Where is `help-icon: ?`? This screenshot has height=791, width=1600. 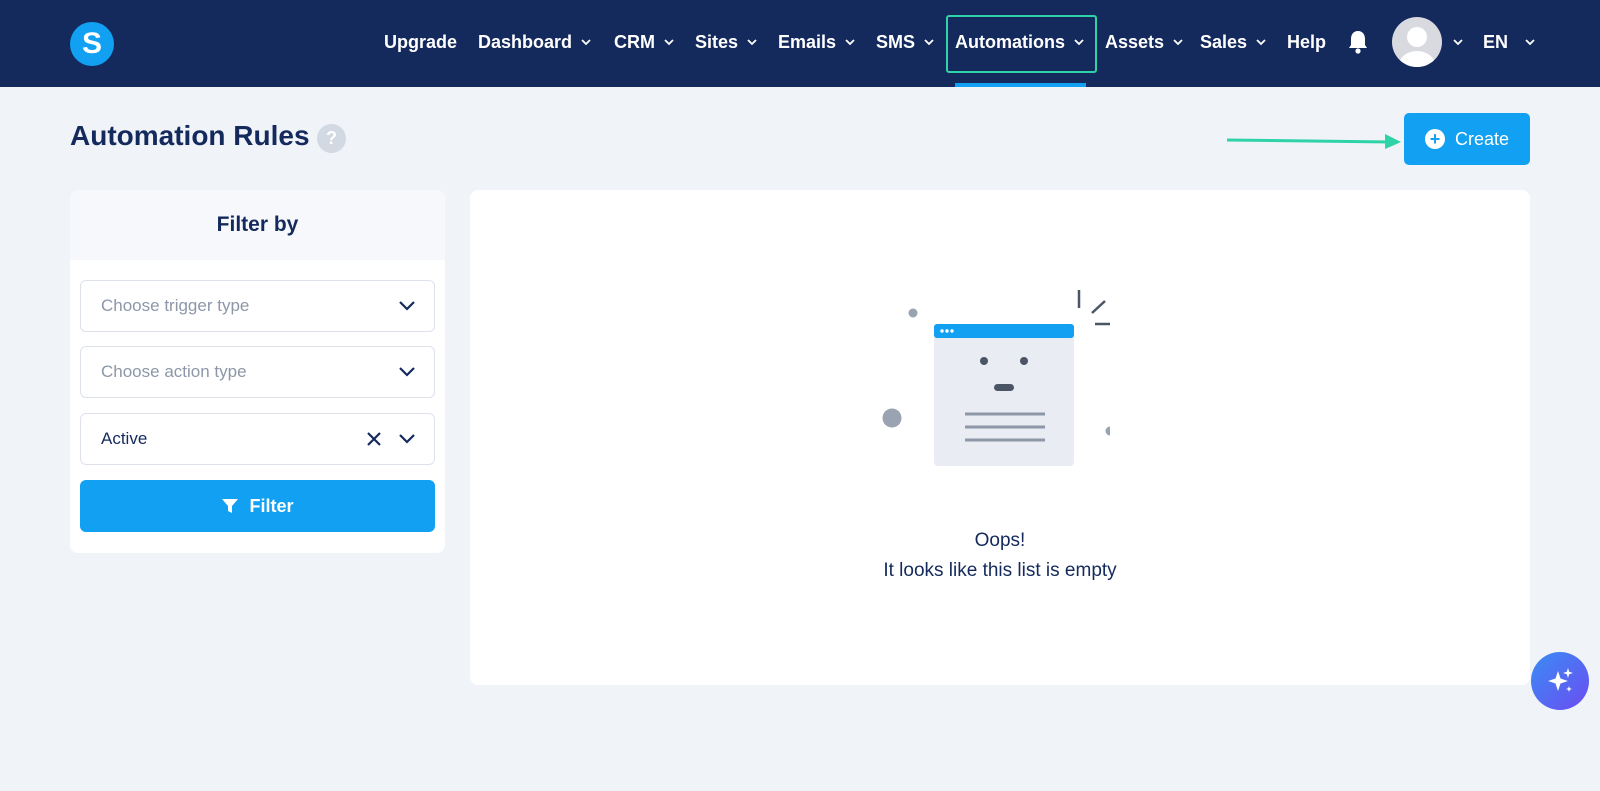 help-icon: ? is located at coordinates (331, 138).